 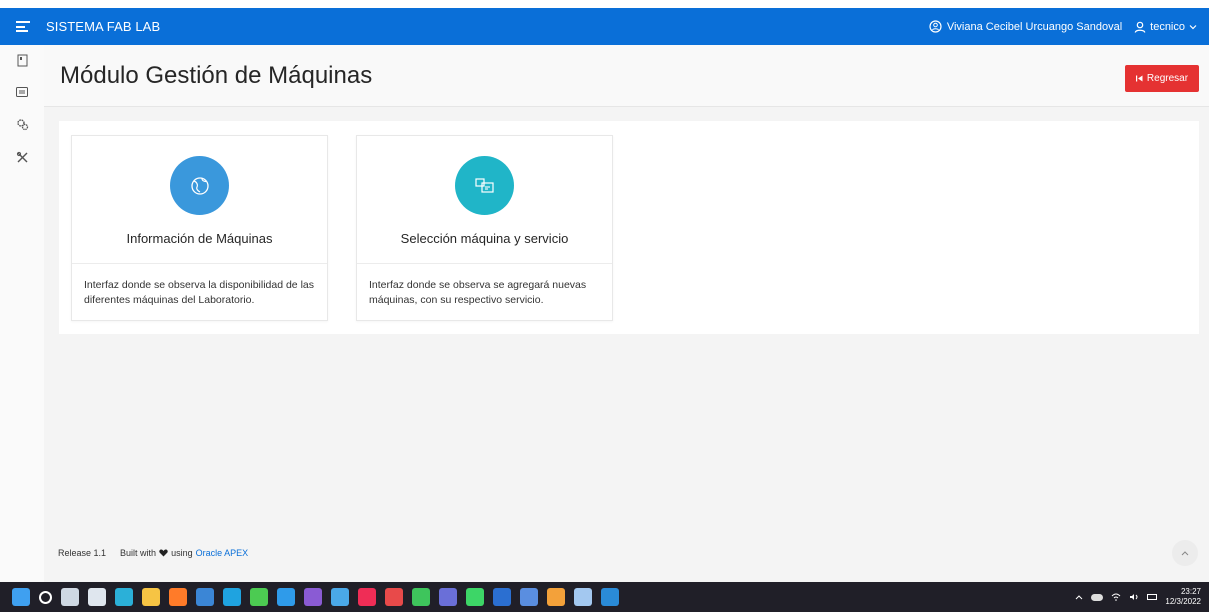 I want to click on user-icon, so click(x=1140, y=27).